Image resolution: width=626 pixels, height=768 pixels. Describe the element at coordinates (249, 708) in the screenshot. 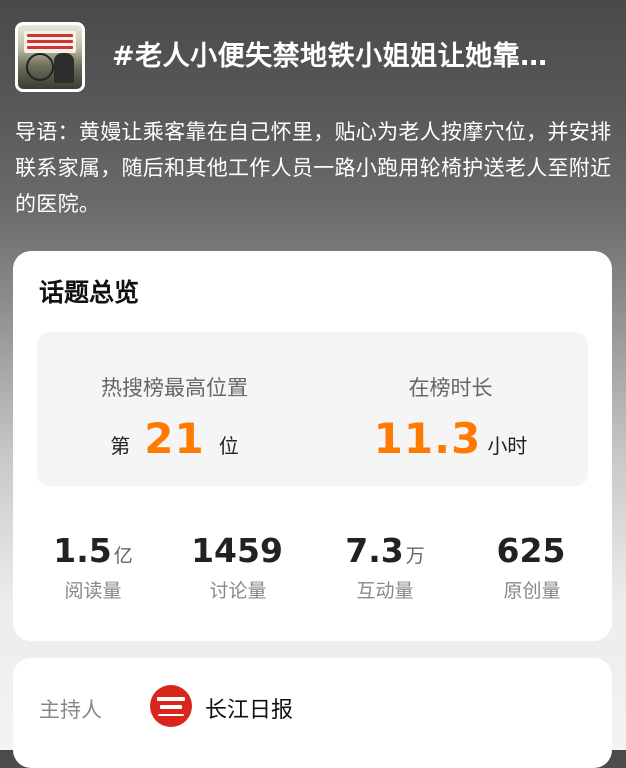

I see `host-name-link: 长江日报` at that location.